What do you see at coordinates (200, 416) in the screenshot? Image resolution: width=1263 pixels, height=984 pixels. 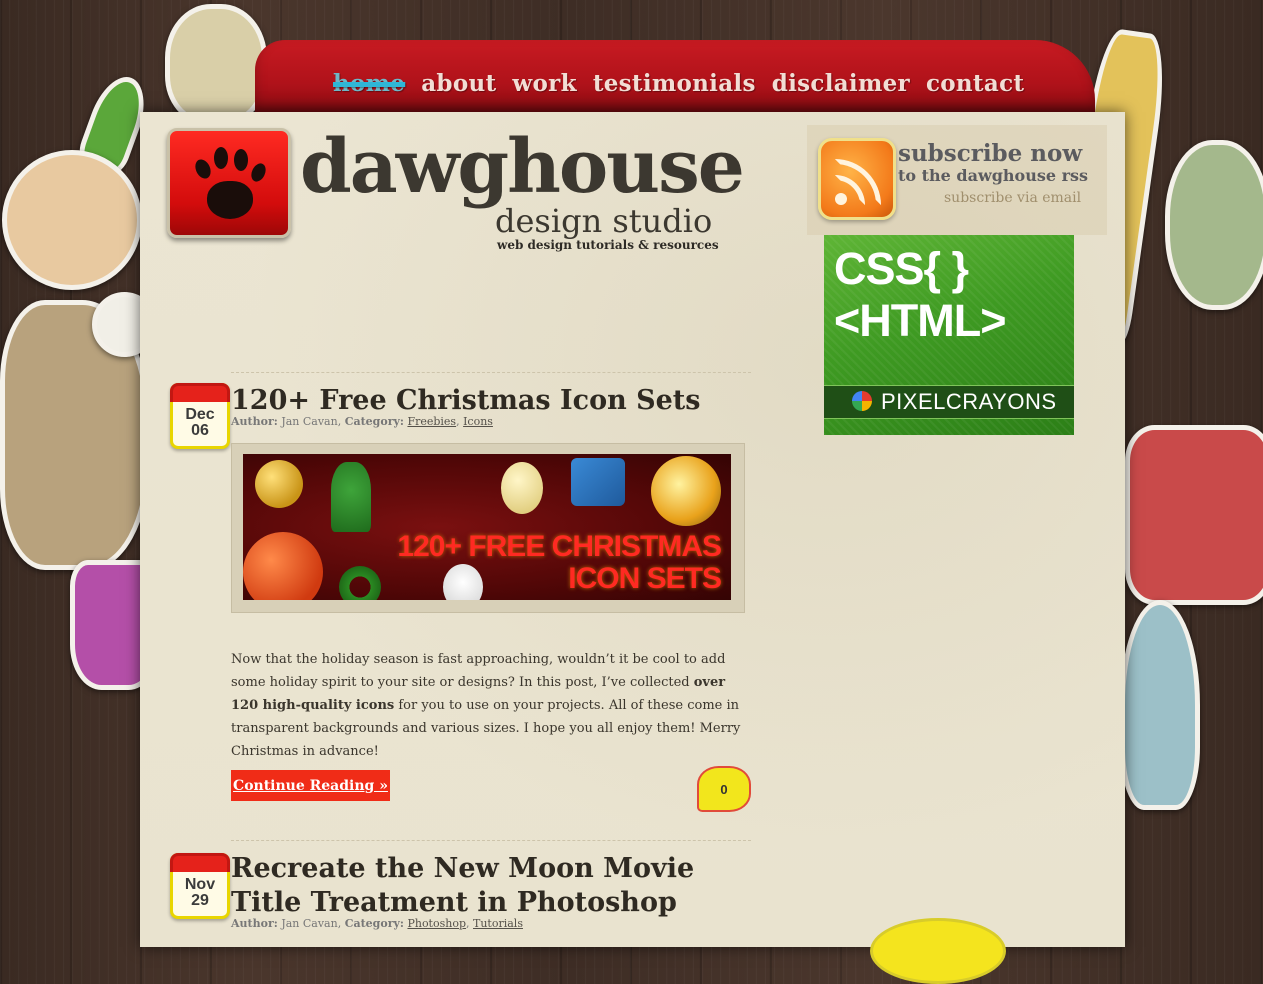 I see `calendar-date-icon: Dec 06` at bounding box center [200, 416].